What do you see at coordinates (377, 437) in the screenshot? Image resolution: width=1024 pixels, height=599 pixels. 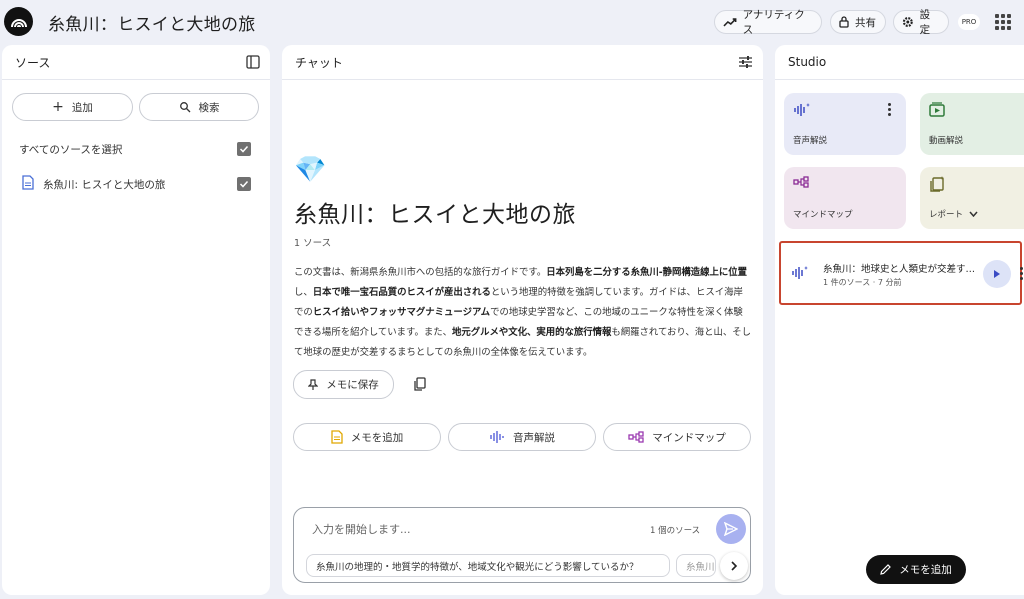 I see `add-memo-action-label: メモを追加` at bounding box center [377, 437].